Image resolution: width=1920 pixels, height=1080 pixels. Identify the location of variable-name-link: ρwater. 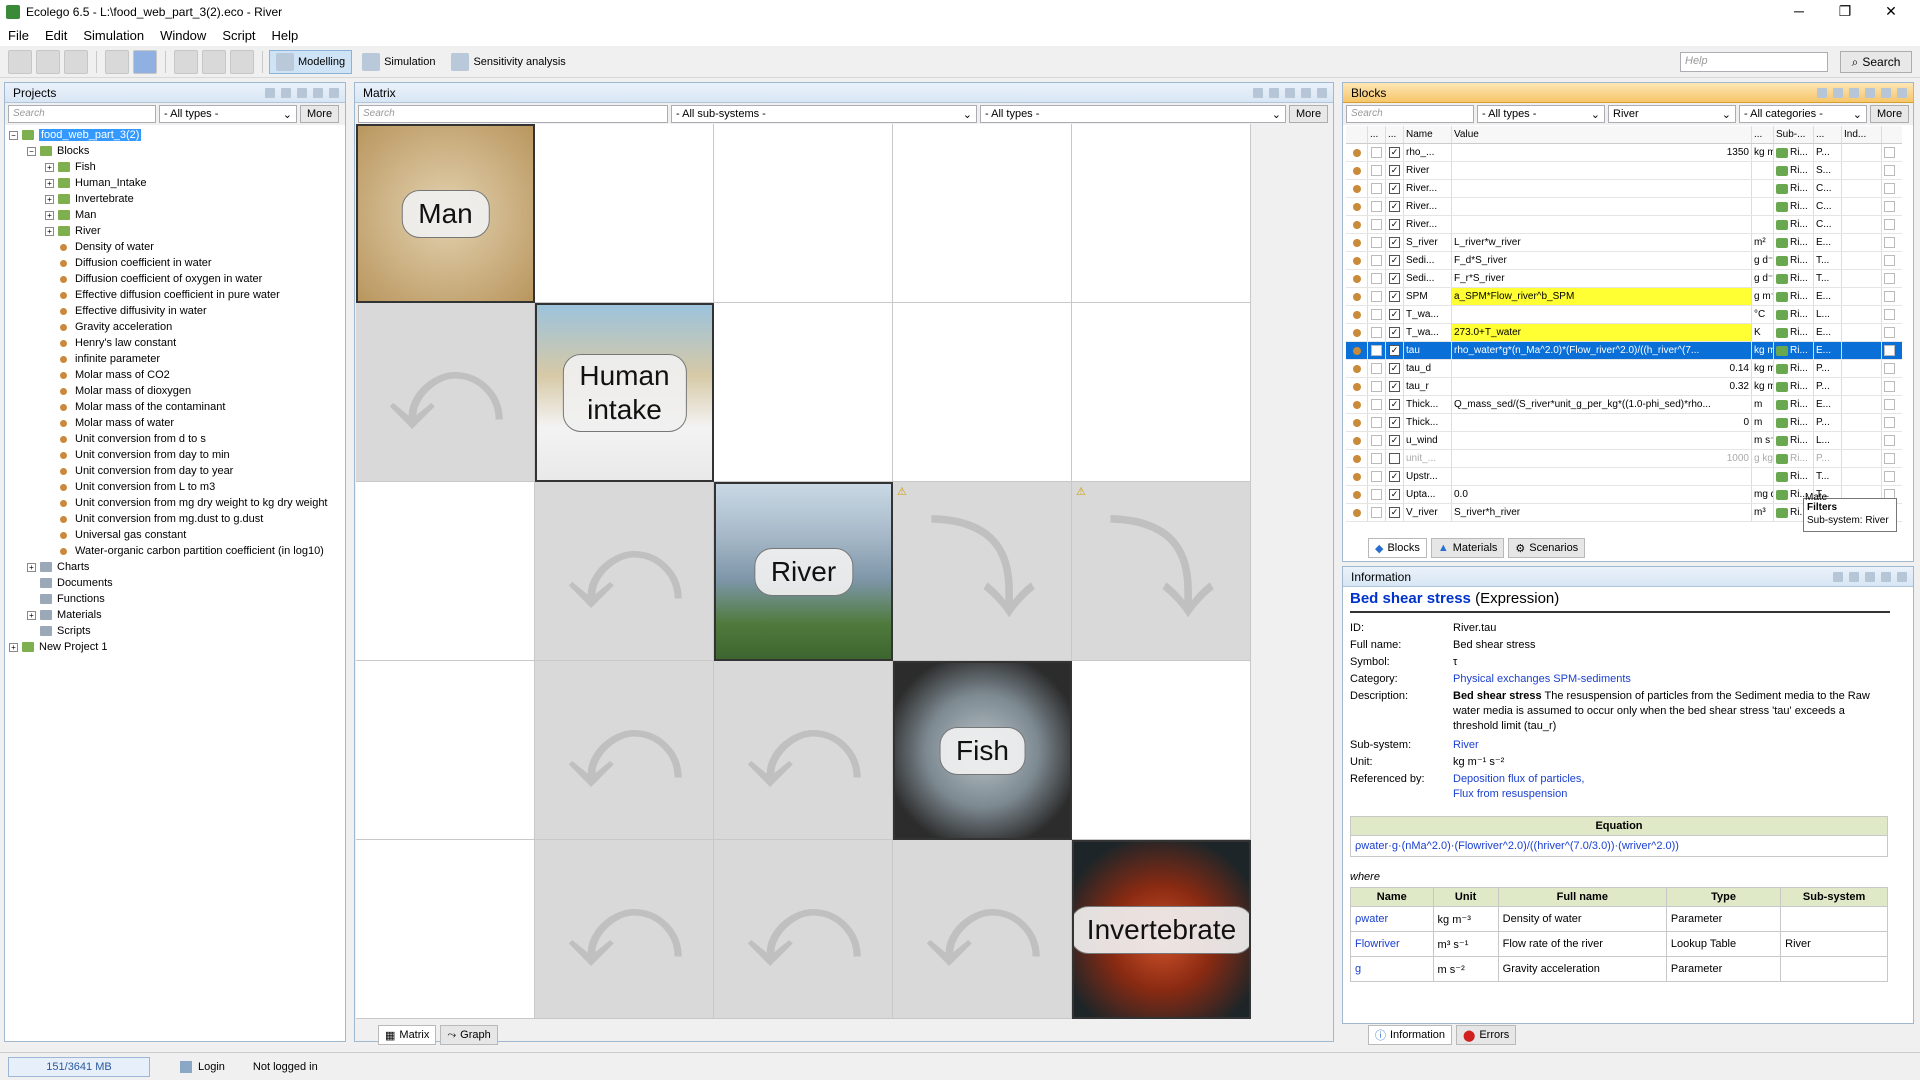
(1392, 919).